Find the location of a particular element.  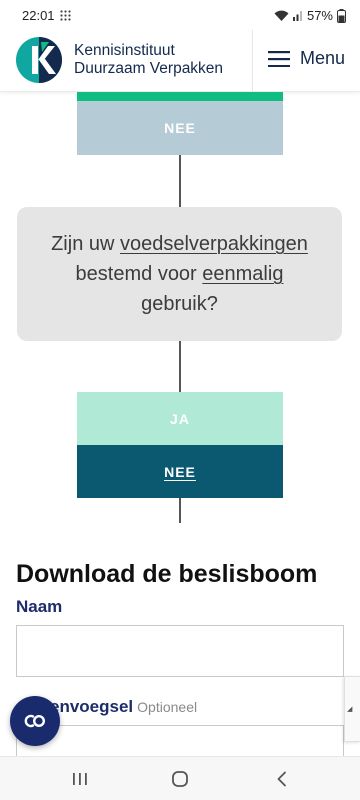

question-part: bestemd voor is located at coordinates (139, 274).